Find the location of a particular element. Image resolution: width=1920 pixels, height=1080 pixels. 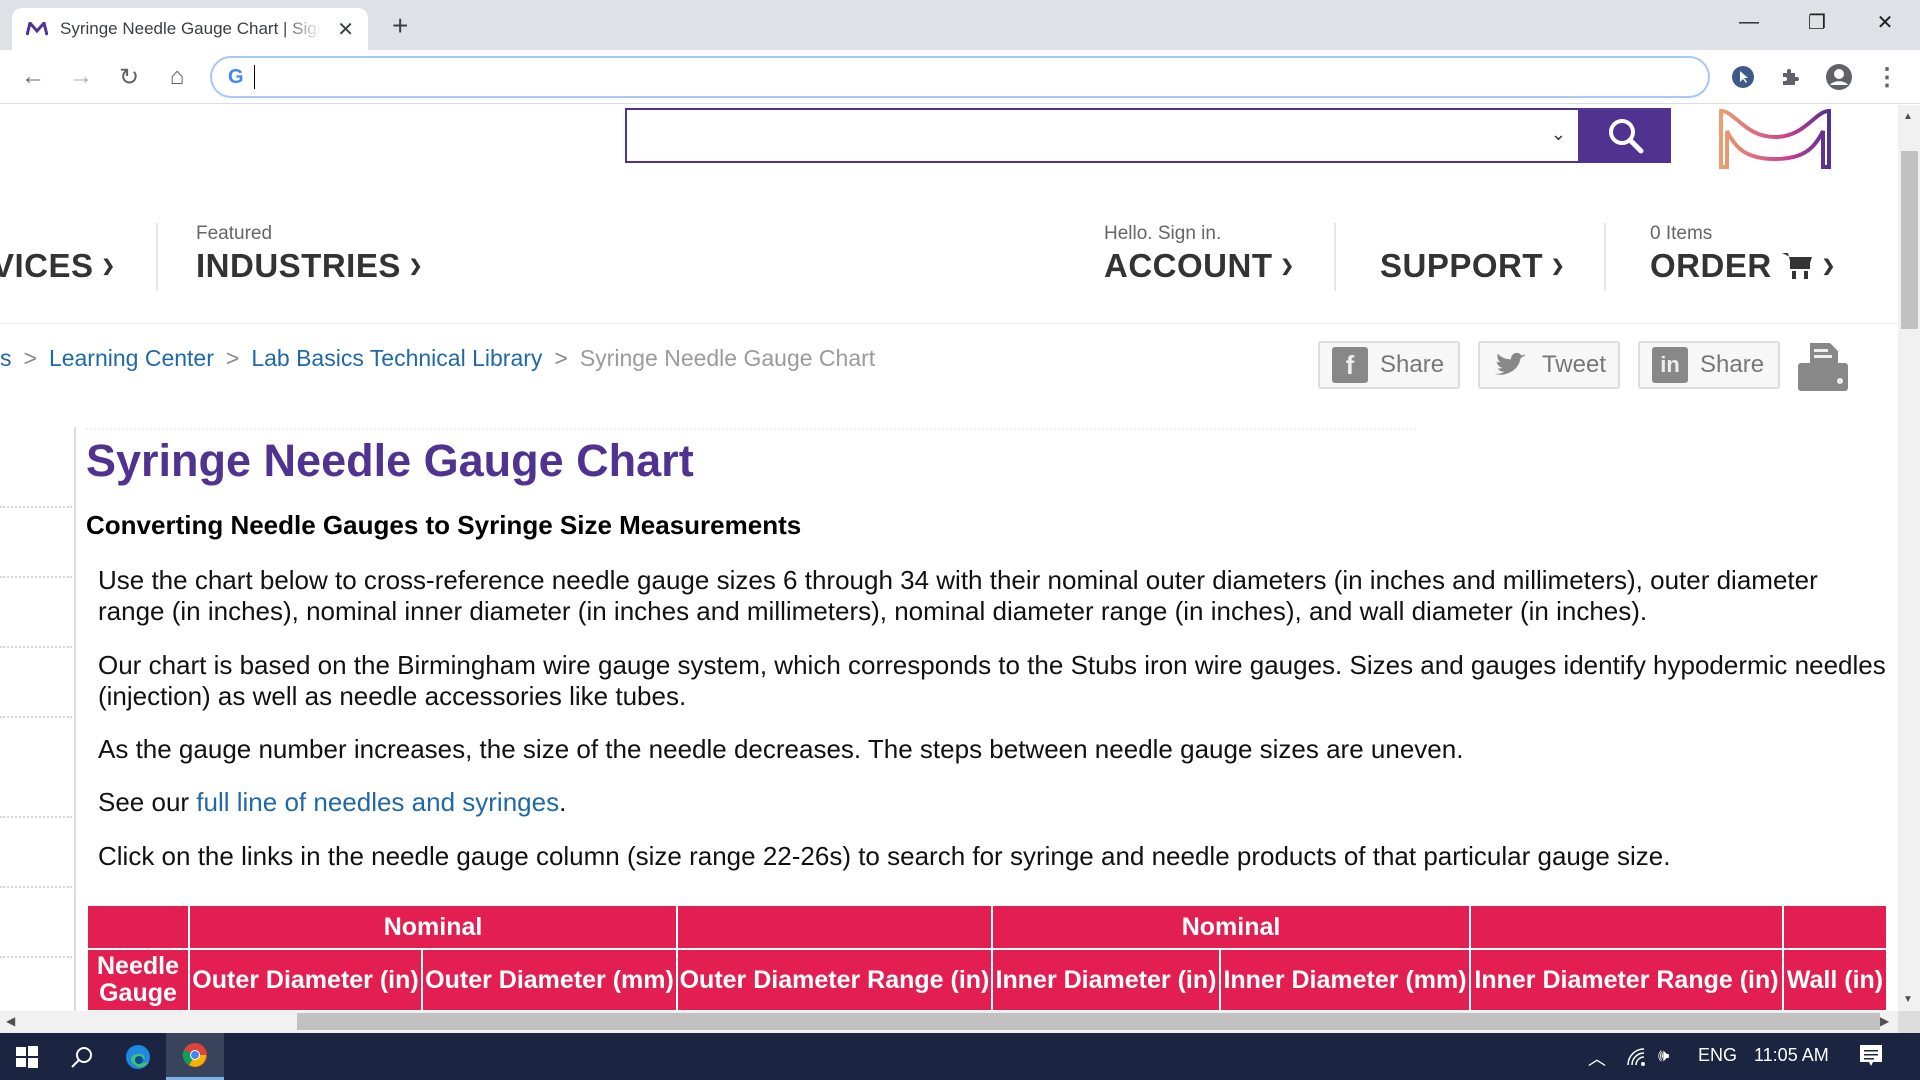

tab-close-icon: ✕ is located at coordinates (345, 29).